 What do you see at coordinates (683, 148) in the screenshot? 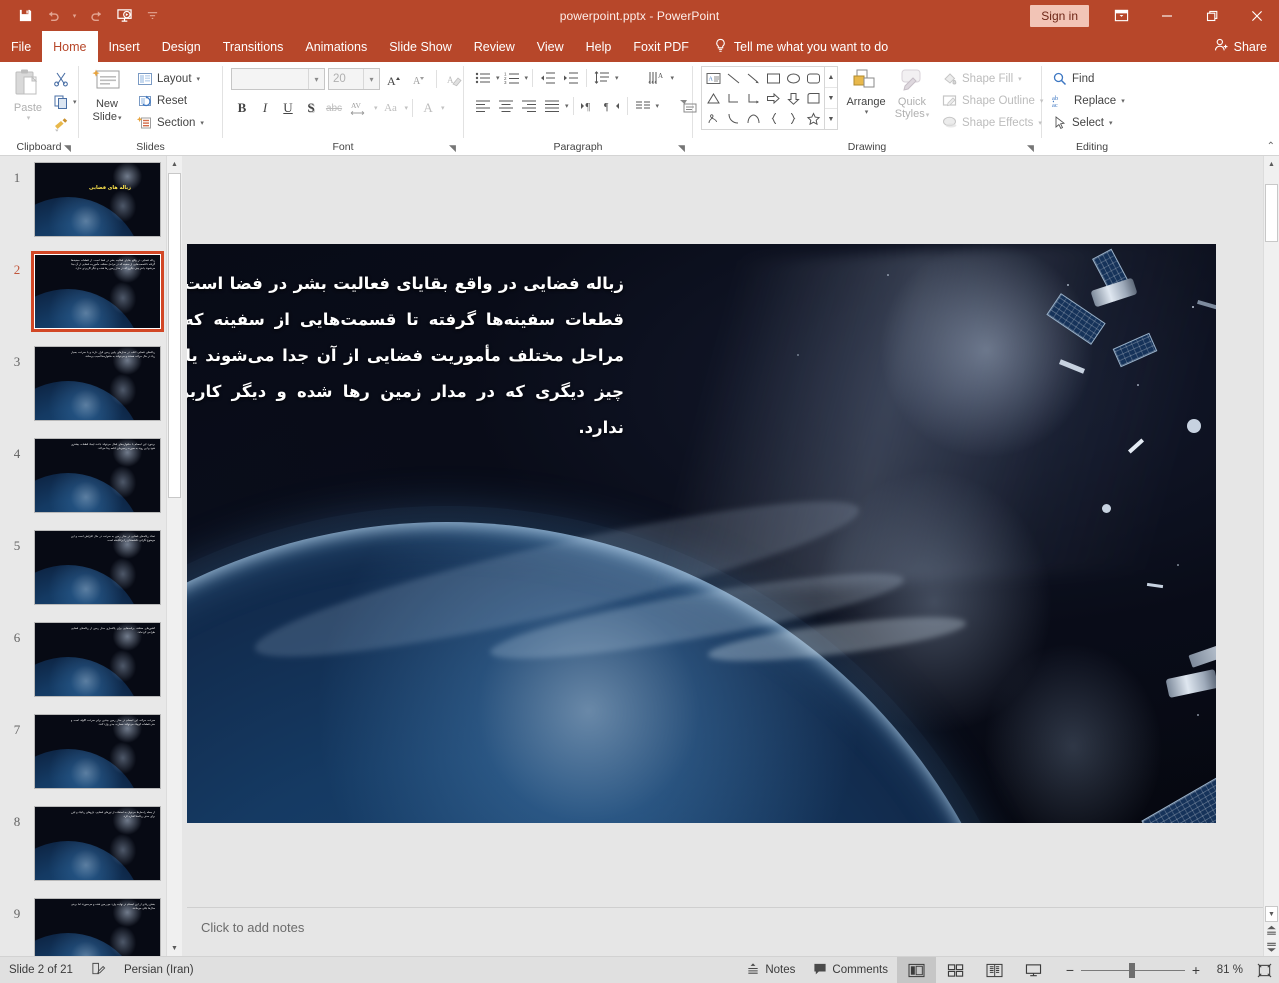
I see `paragraph-dialog-launcher: ◥` at bounding box center [683, 148].